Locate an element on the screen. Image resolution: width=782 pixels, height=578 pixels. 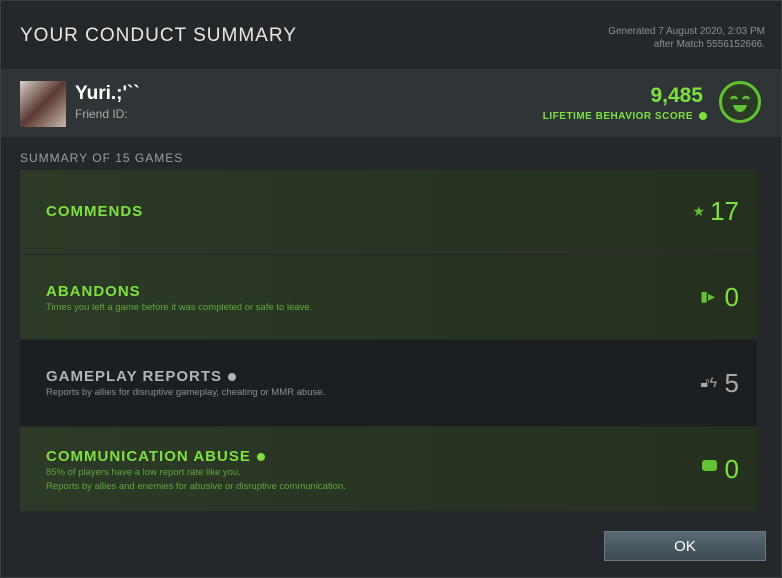
commends-row: COMMENDS ★ 17 is located at coordinates (388, 212).